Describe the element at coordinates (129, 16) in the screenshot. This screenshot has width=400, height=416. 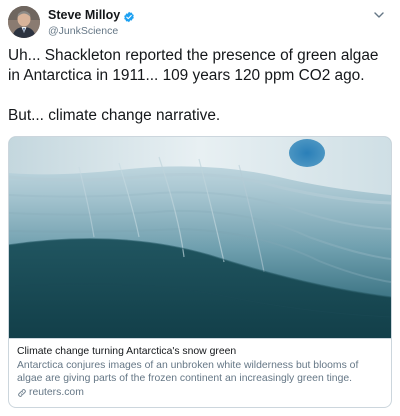
I see `verified-badge-icon` at that location.